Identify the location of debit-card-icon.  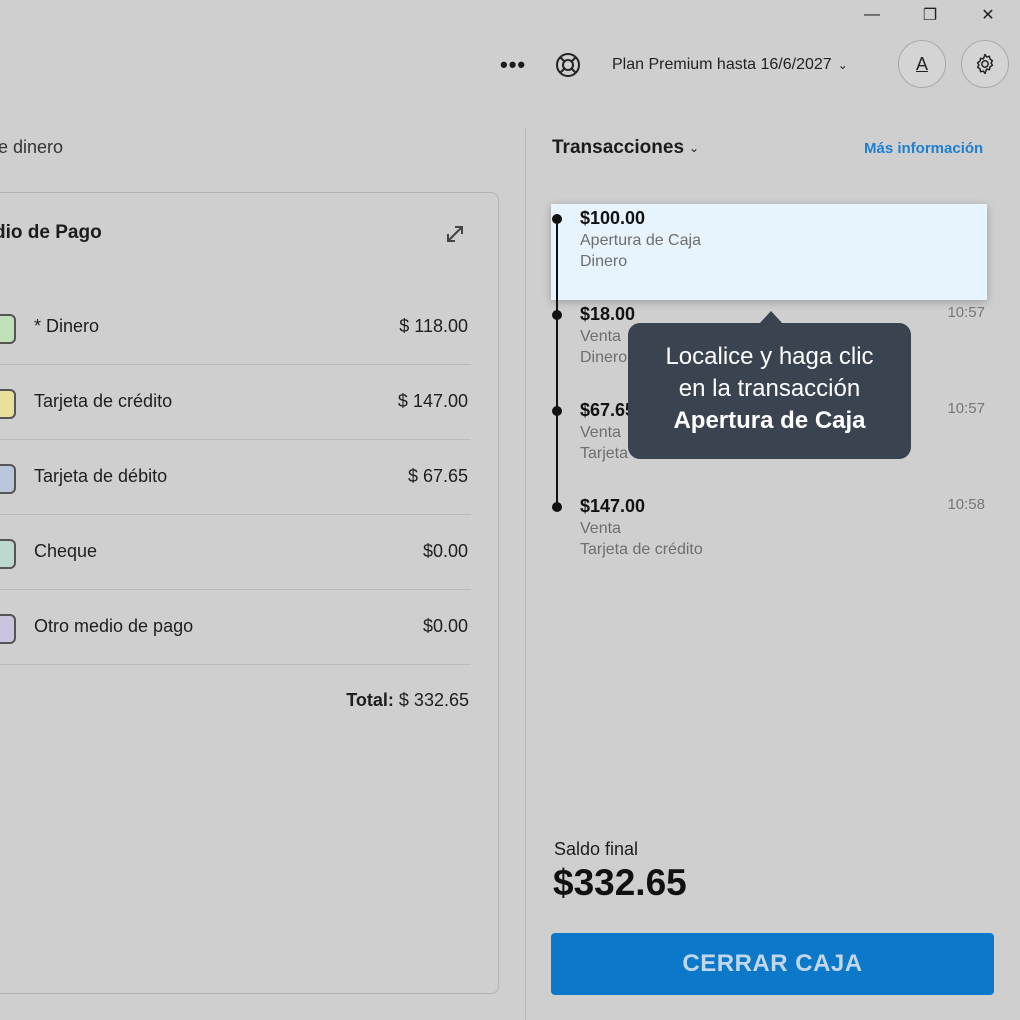
(8, 479).